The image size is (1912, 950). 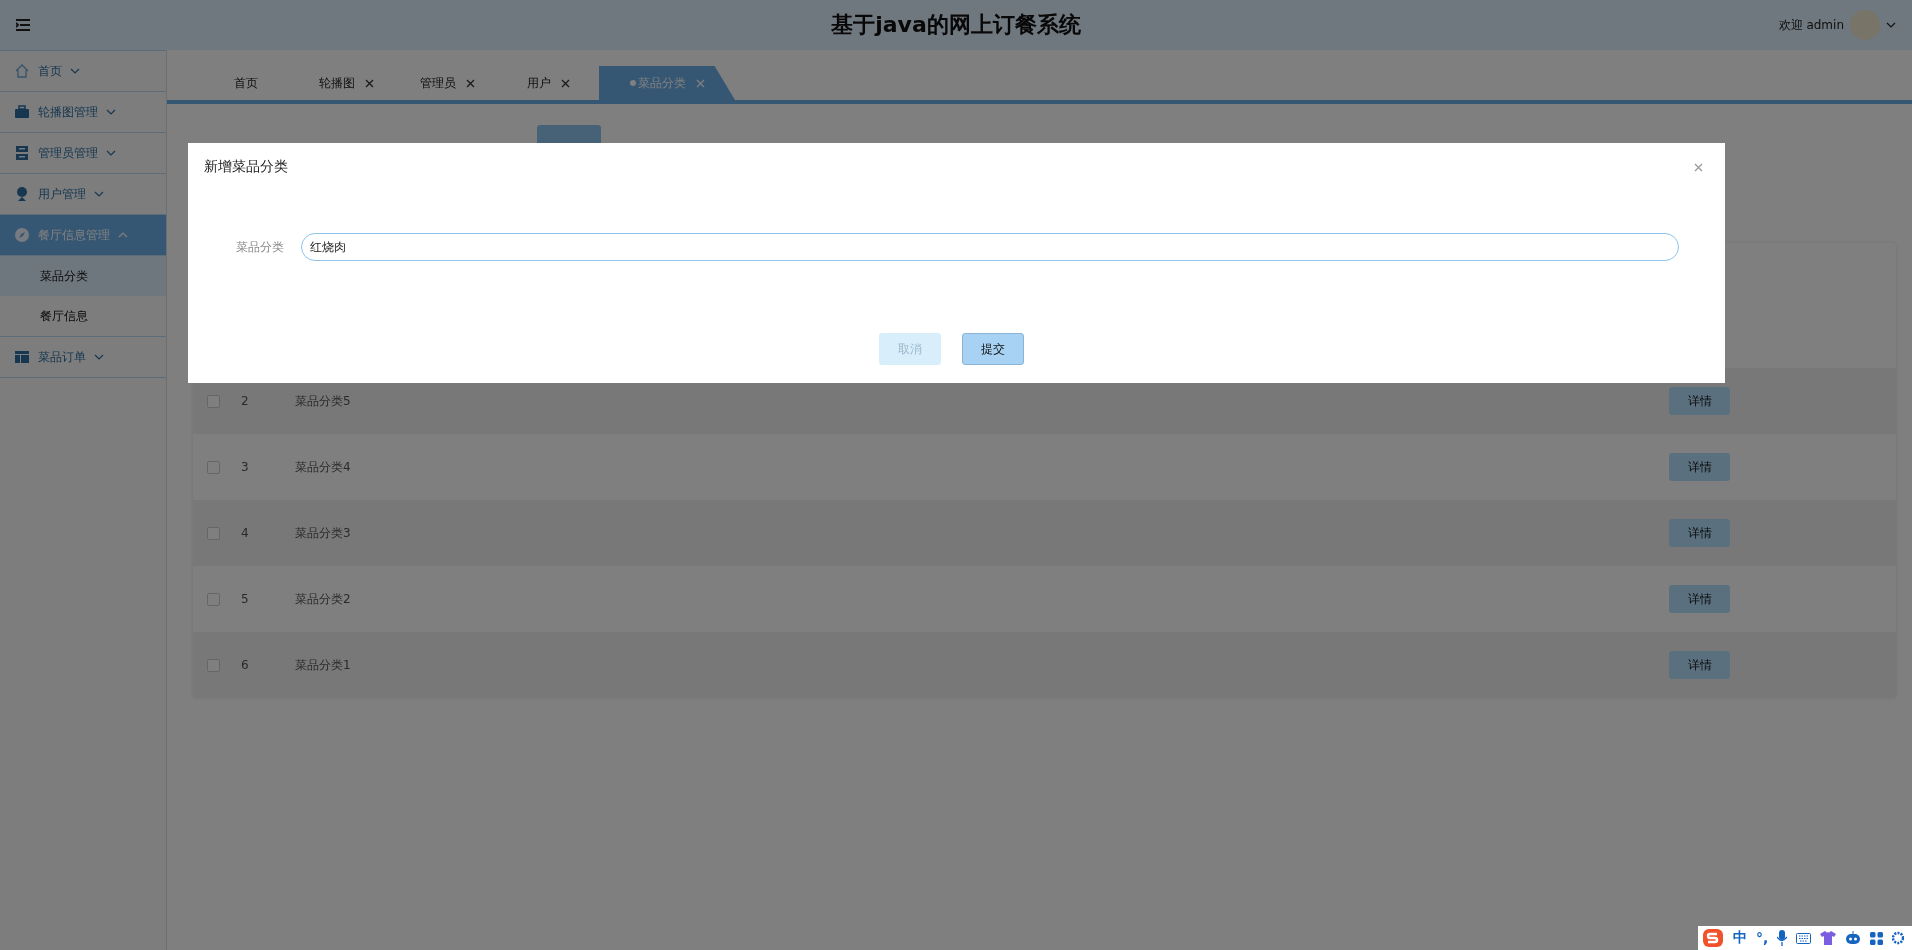 I want to click on shirt-icon, so click(x=1828, y=938).